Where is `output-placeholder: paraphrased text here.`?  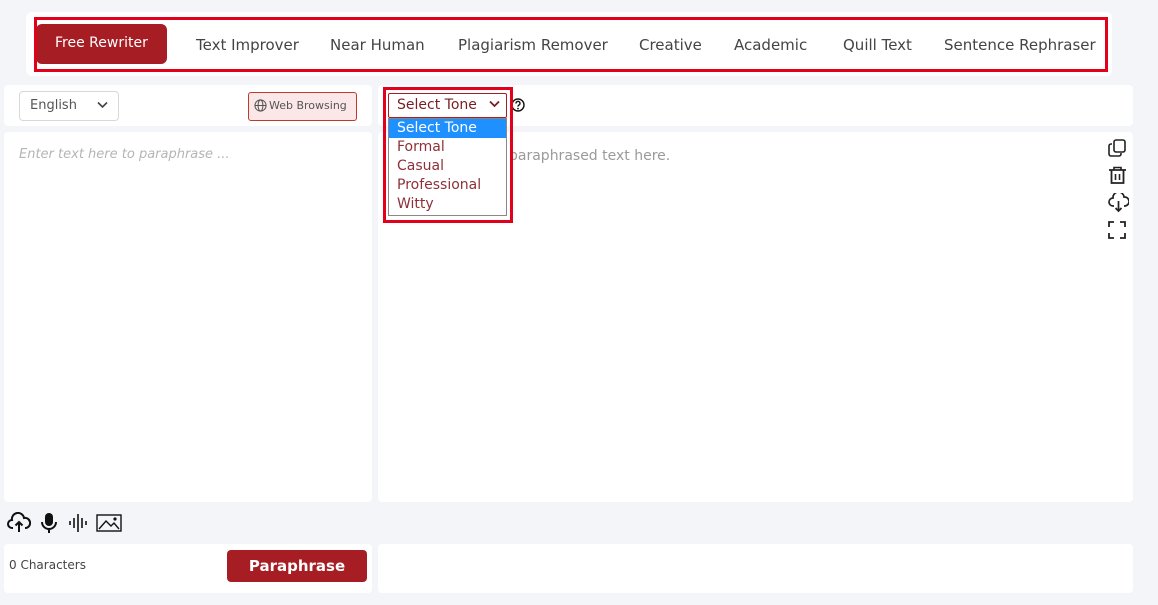
output-placeholder: paraphrased text here. is located at coordinates (590, 156).